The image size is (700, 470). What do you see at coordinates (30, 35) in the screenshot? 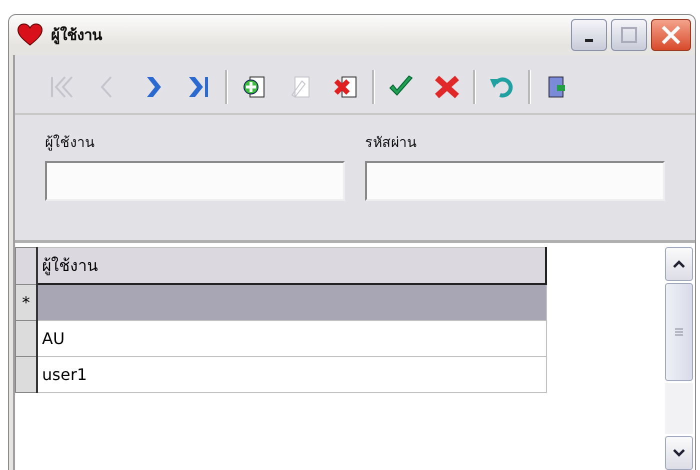
I see `heart-icon` at bounding box center [30, 35].